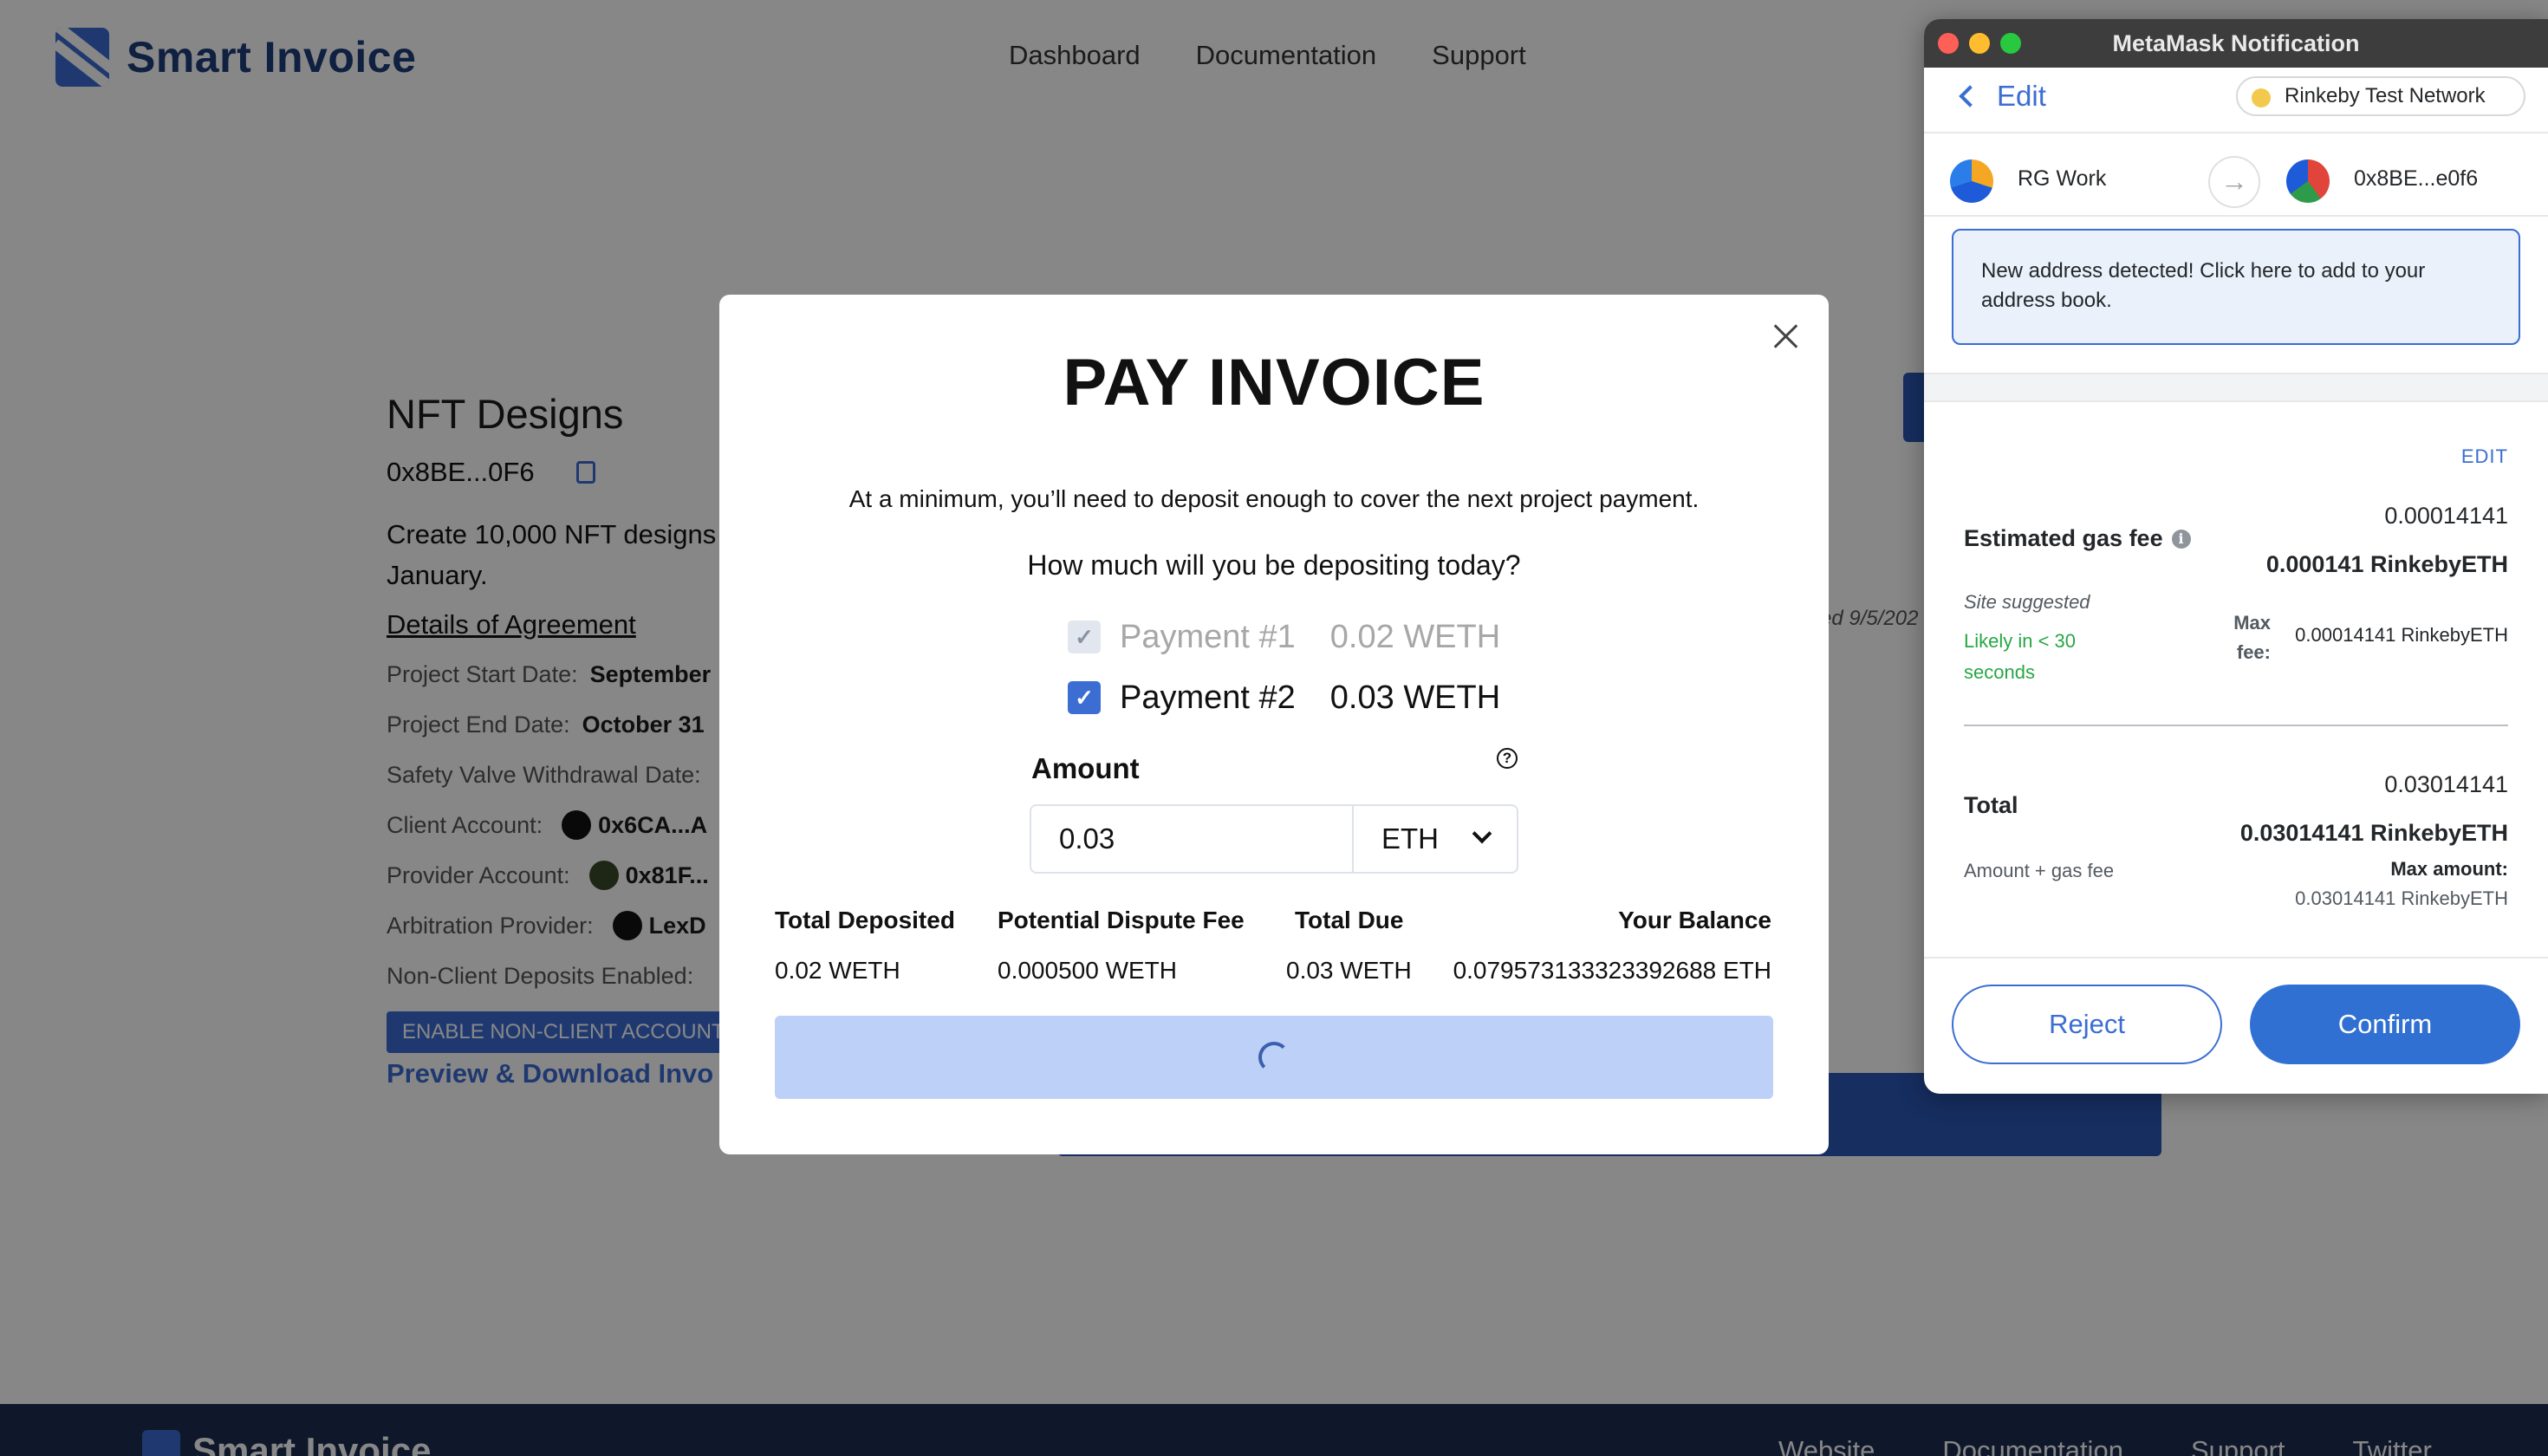 This screenshot has height=1456, width=2548. What do you see at coordinates (1694, 920) in the screenshot?
I see `your-balance-header: Your Balance` at bounding box center [1694, 920].